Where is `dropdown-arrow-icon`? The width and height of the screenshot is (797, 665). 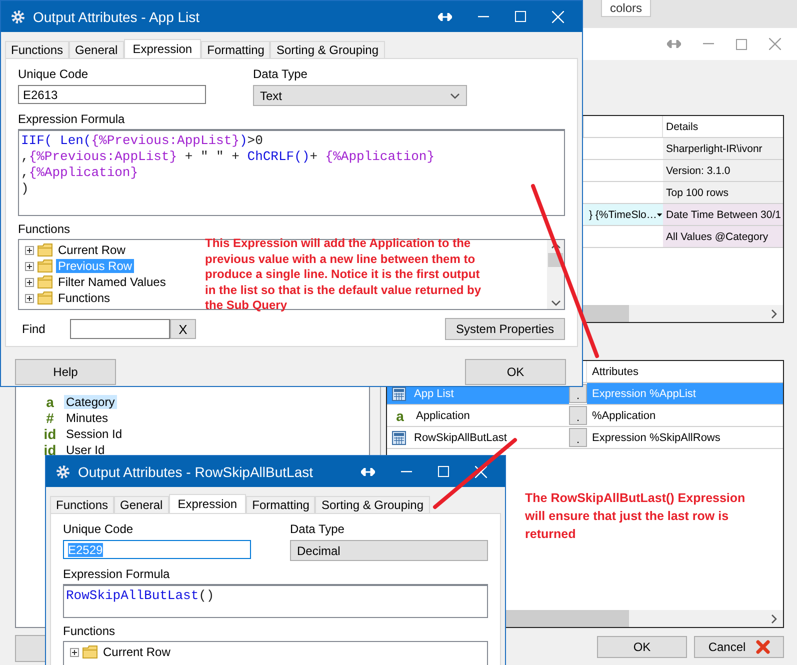
dropdown-arrow-icon is located at coordinates (659, 214).